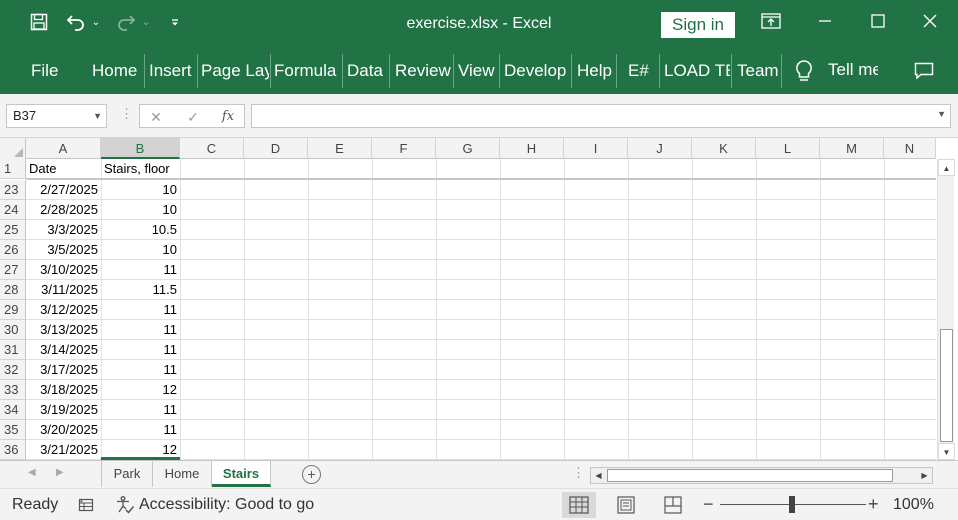  I want to click on cancel-edit-button: ✕, so click(156, 117).